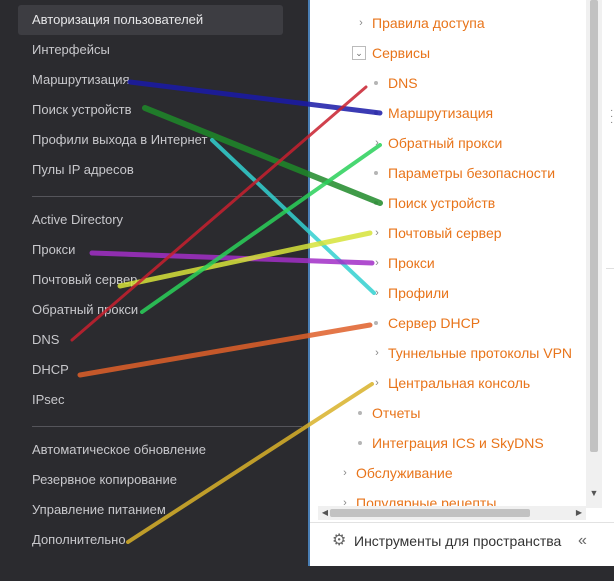 The image size is (614, 581). Describe the element at coordinates (404, 473) in the screenshot. I see `tree-item-maintenance: Обслуживание` at that location.